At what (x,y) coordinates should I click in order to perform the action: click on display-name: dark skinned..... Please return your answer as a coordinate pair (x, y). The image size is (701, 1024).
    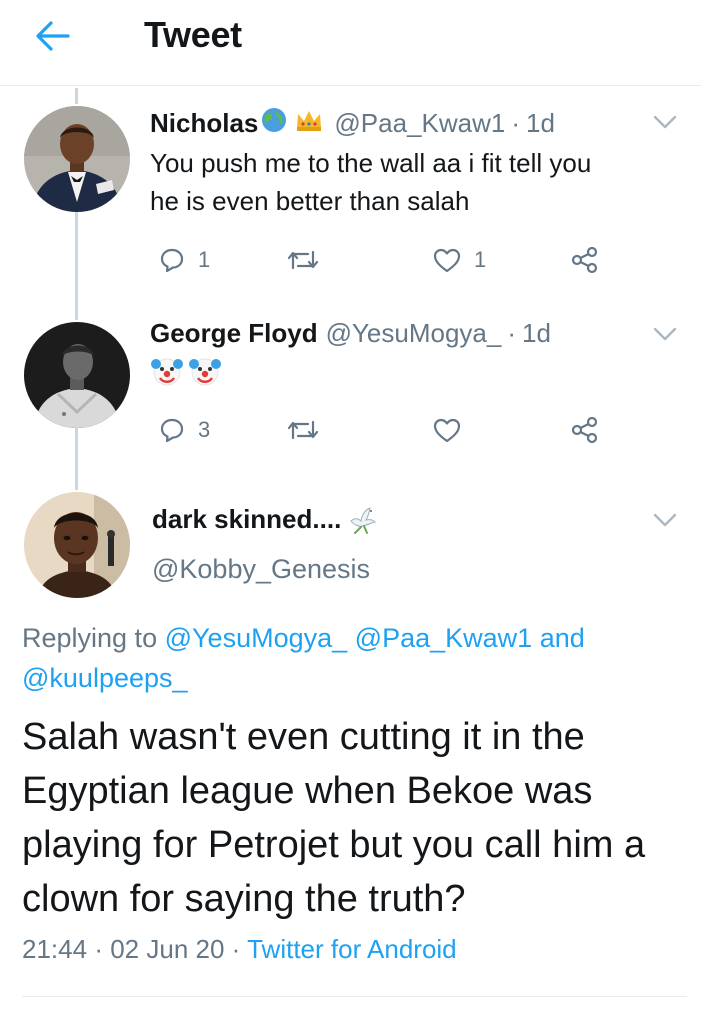
    Looking at the image, I should click on (246, 519).